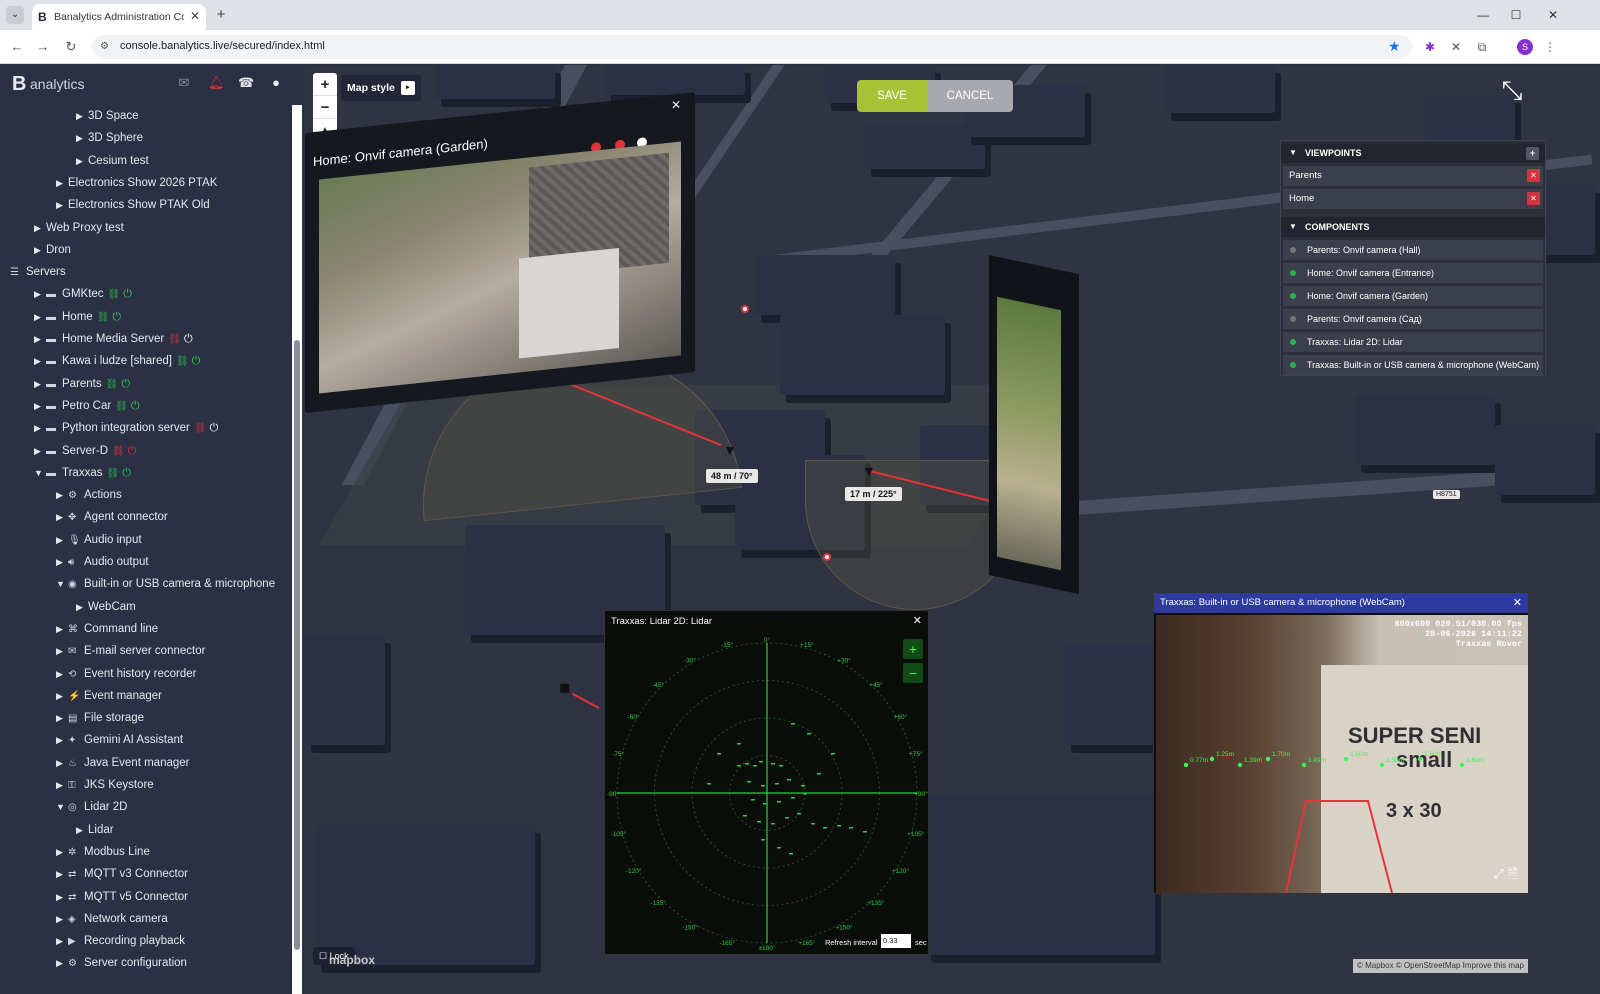  What do you see at coordinates (126, 428) in the screenshot?
I see `tree-node: ▶ ▬ Python integration server ⛓ ⏻` at bounding box center [126, 428].